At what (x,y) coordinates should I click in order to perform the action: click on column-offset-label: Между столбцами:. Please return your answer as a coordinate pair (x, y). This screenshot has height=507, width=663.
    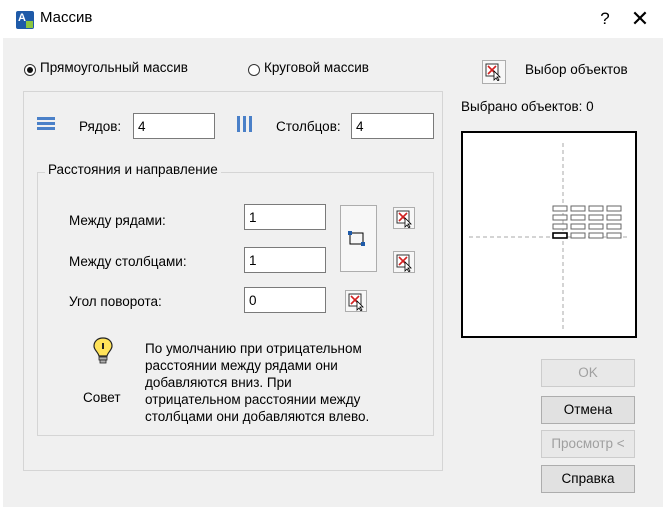
    Looking at the image, I should click on (128, 261).